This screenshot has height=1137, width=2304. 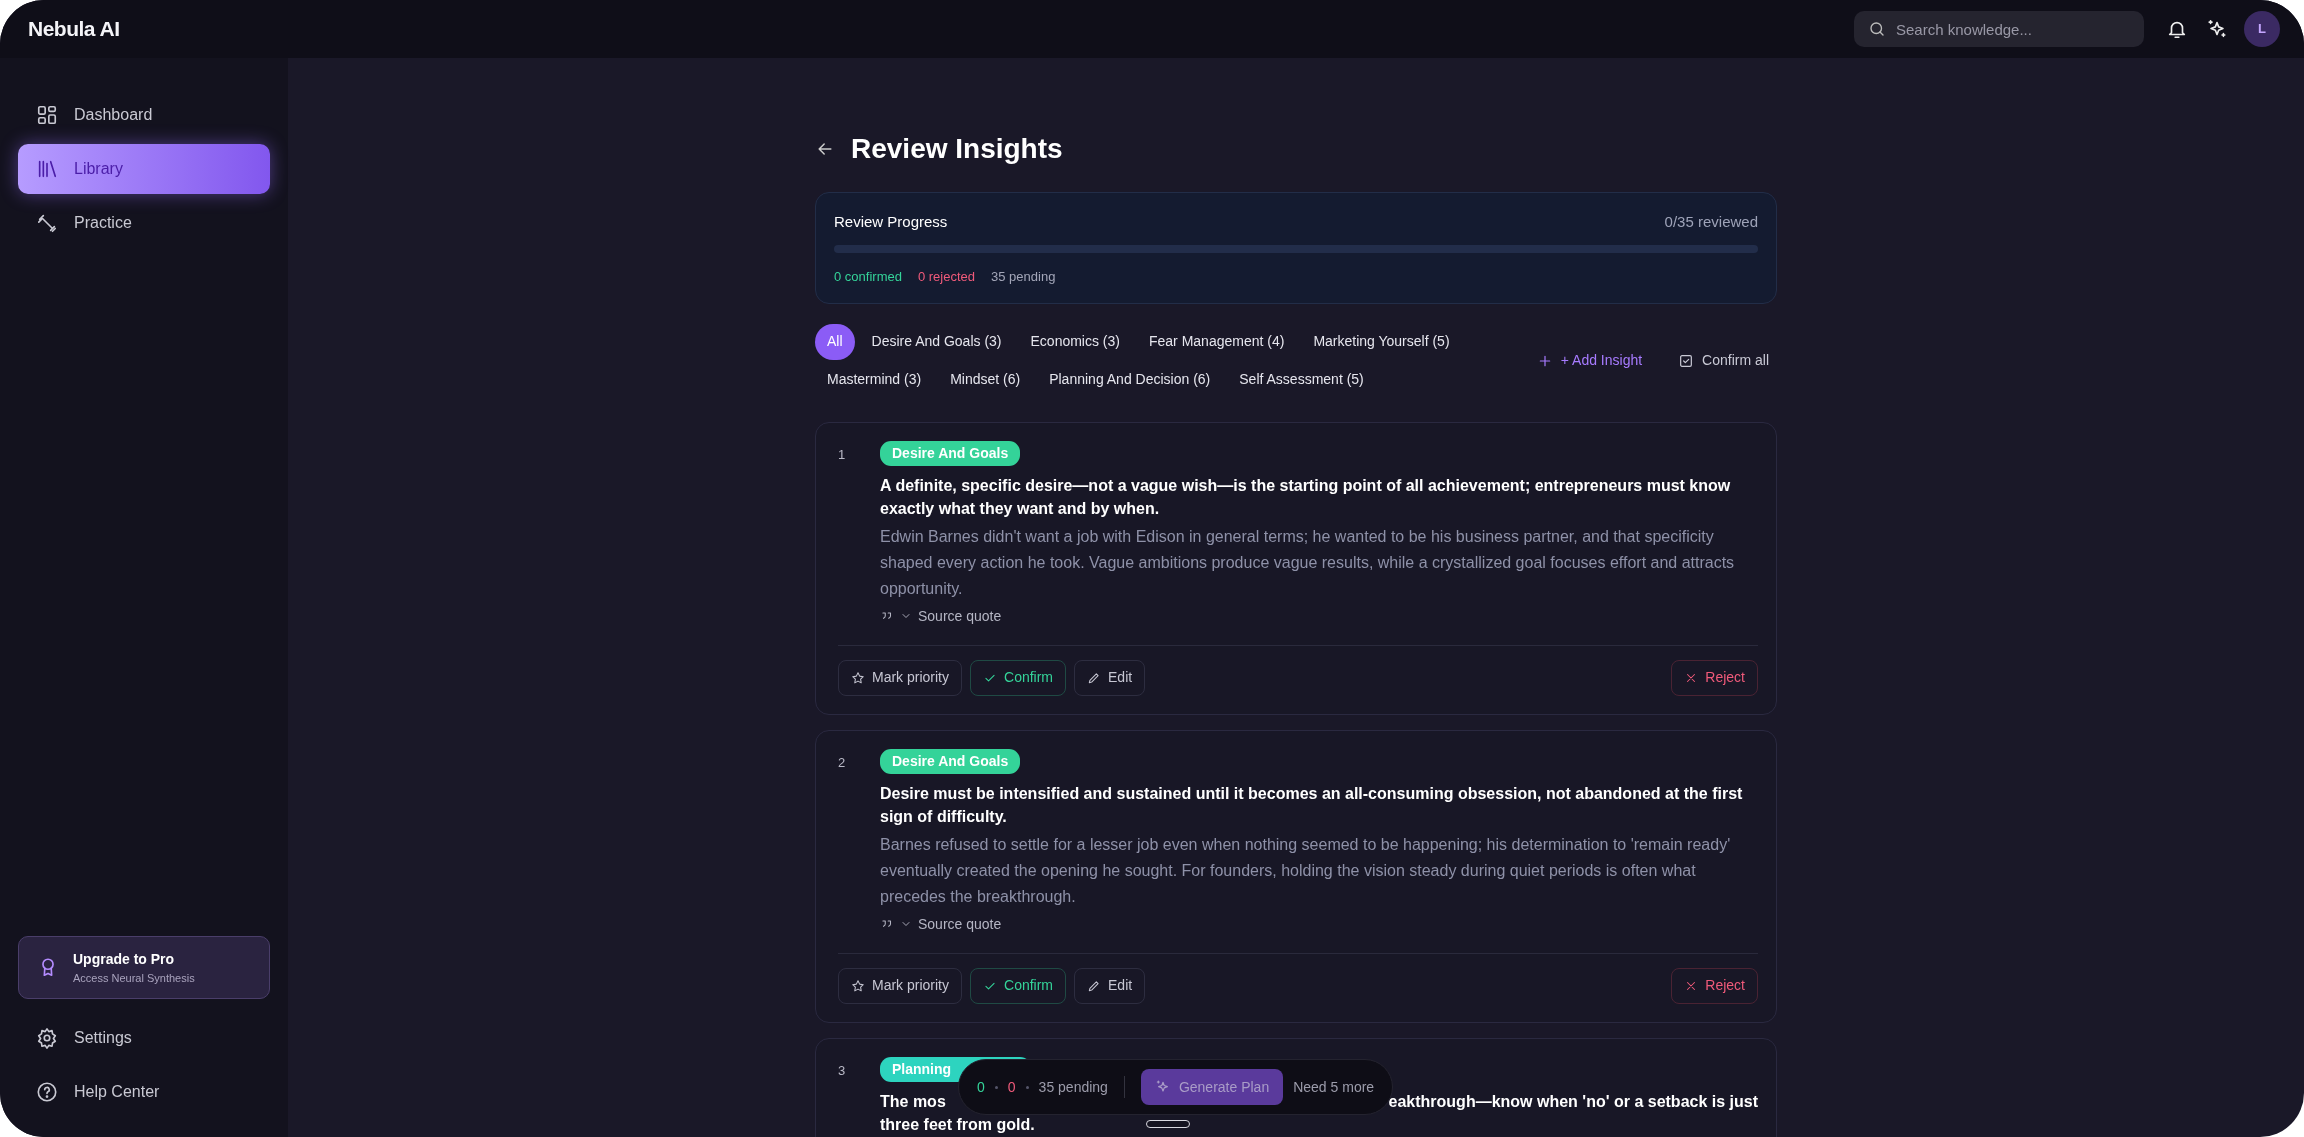 I want to click on filter-chip: Mastermind (3), so click(x=874, y=379).